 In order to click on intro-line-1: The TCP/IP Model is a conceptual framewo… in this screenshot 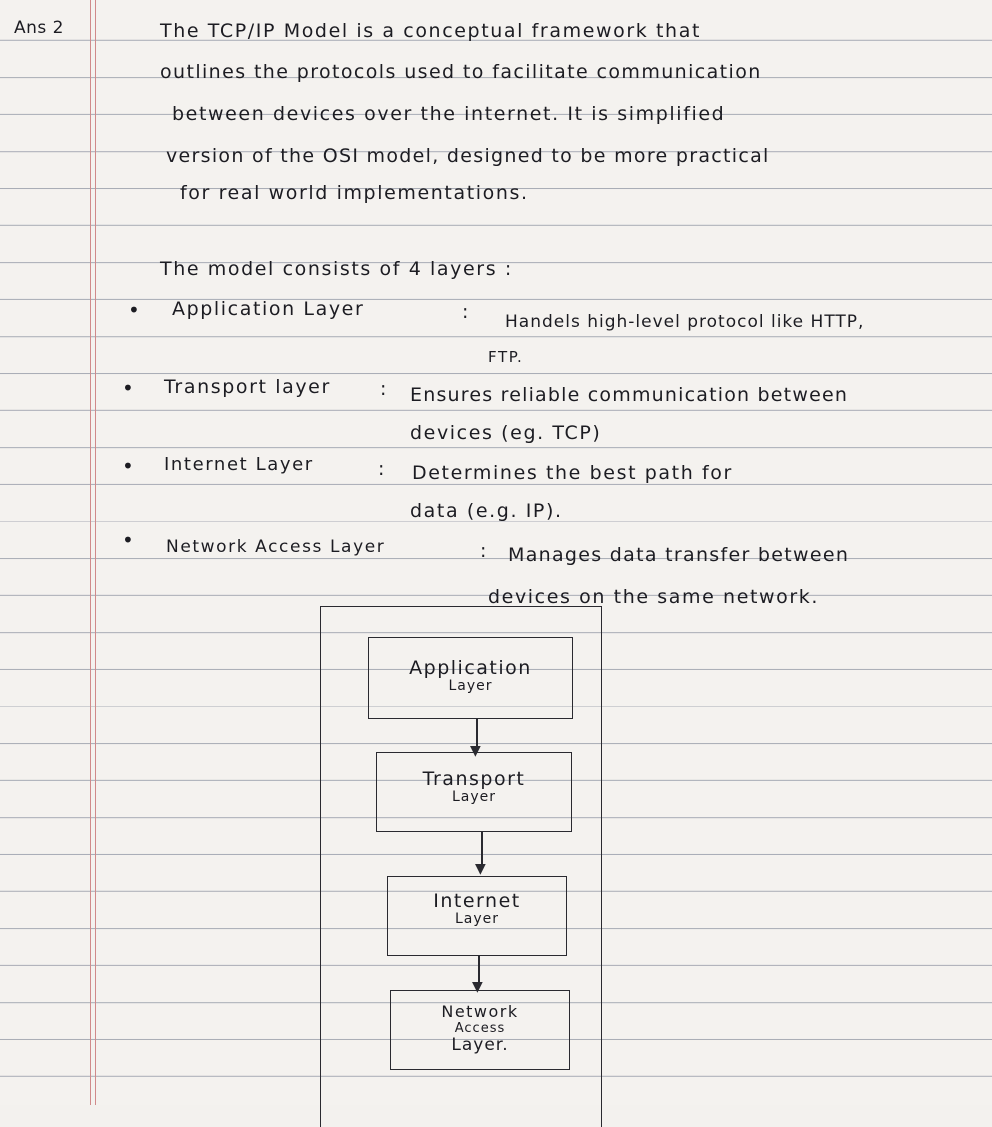, I will do `click(430, 31)`.